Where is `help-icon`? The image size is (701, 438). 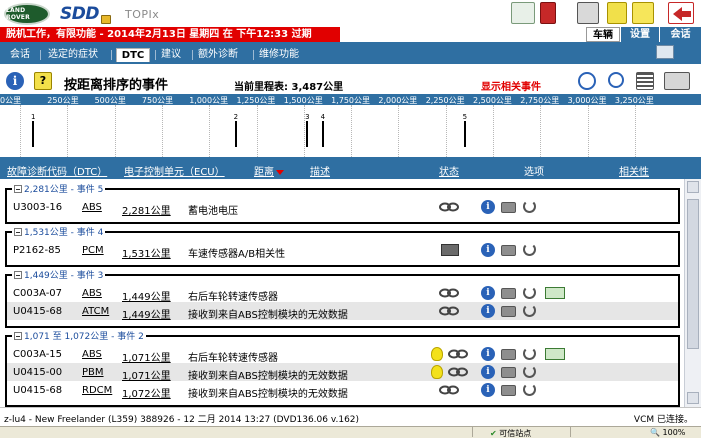 help-icon is located at coordinates (643, 13).